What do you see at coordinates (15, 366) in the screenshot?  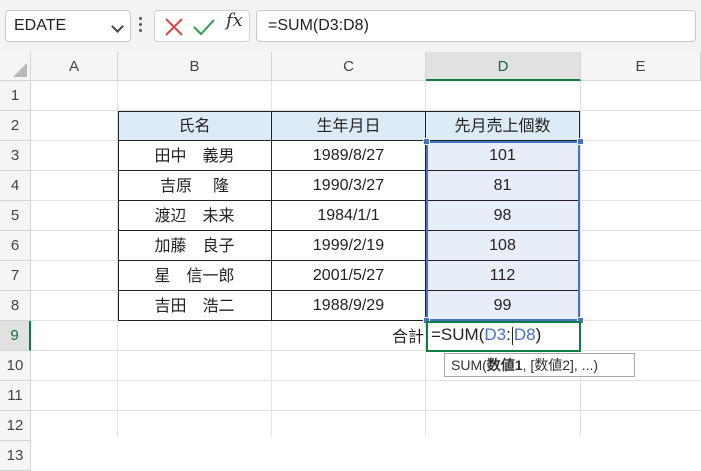 I see `row-header-10: 10` at bounding box center [15, 366].